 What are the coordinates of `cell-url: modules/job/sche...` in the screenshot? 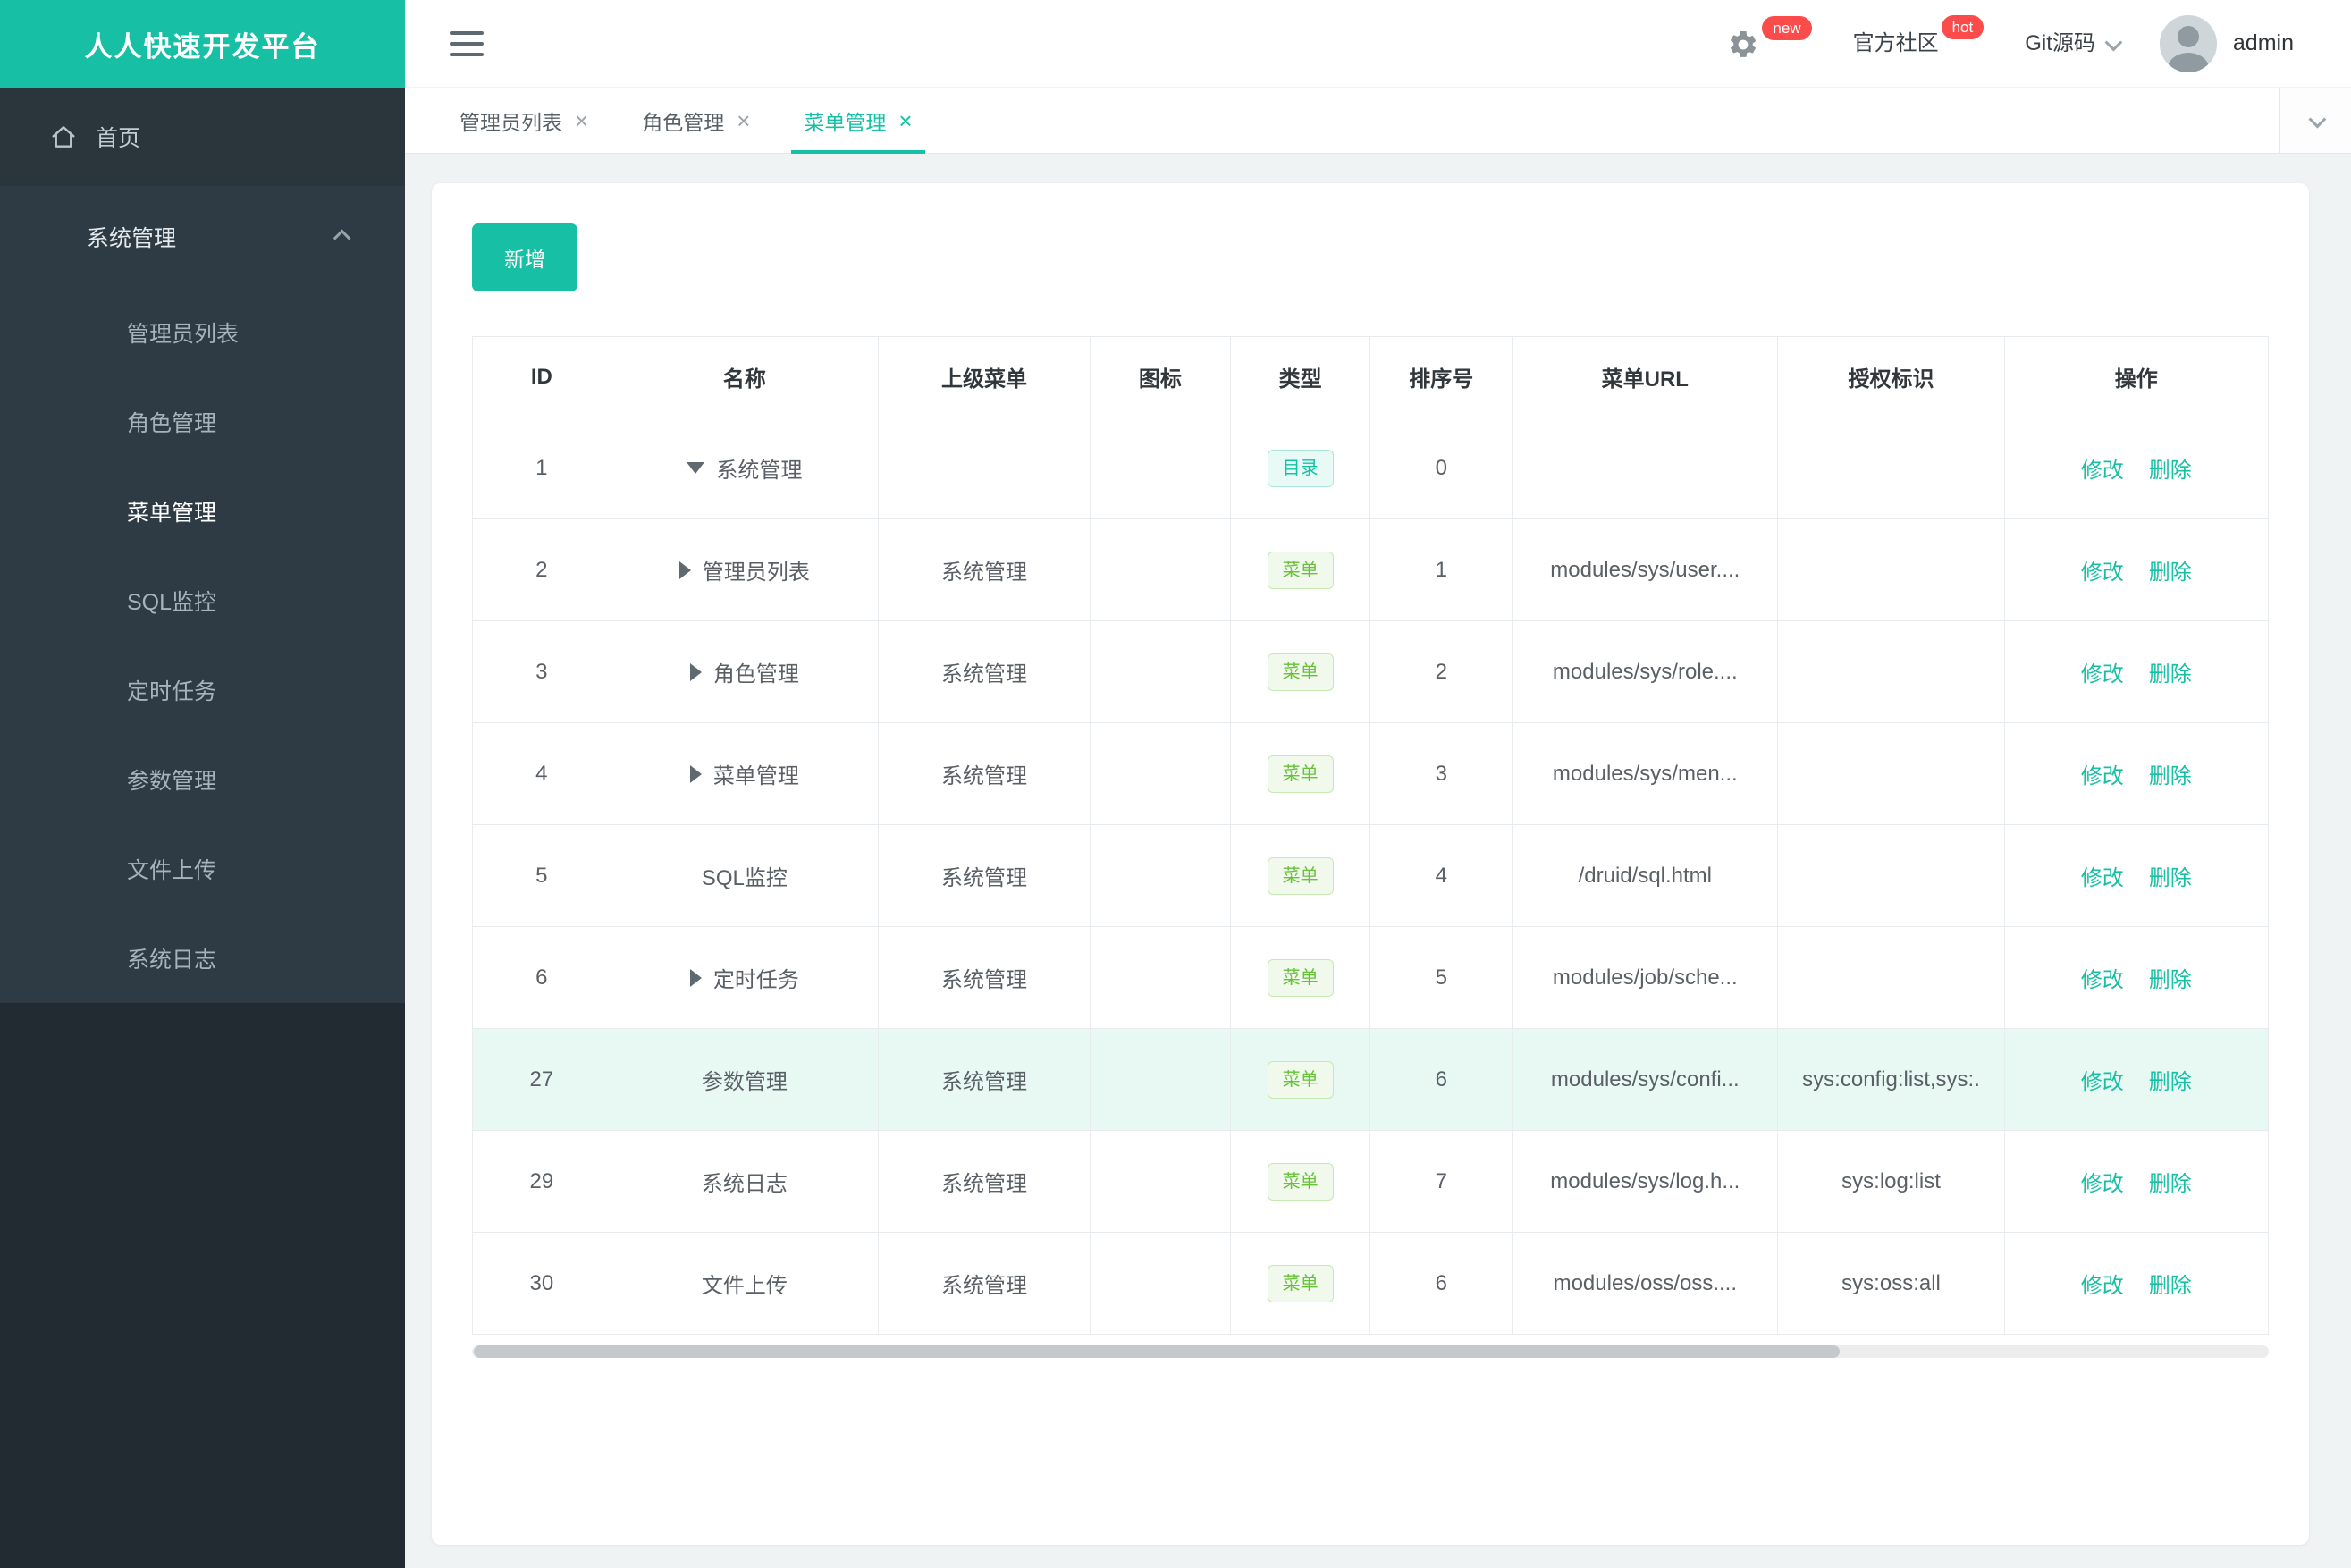 It's located at (1645, 977).